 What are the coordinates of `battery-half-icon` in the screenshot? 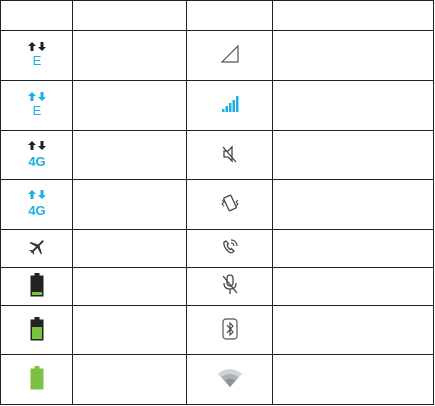 It's located at (37, 328).